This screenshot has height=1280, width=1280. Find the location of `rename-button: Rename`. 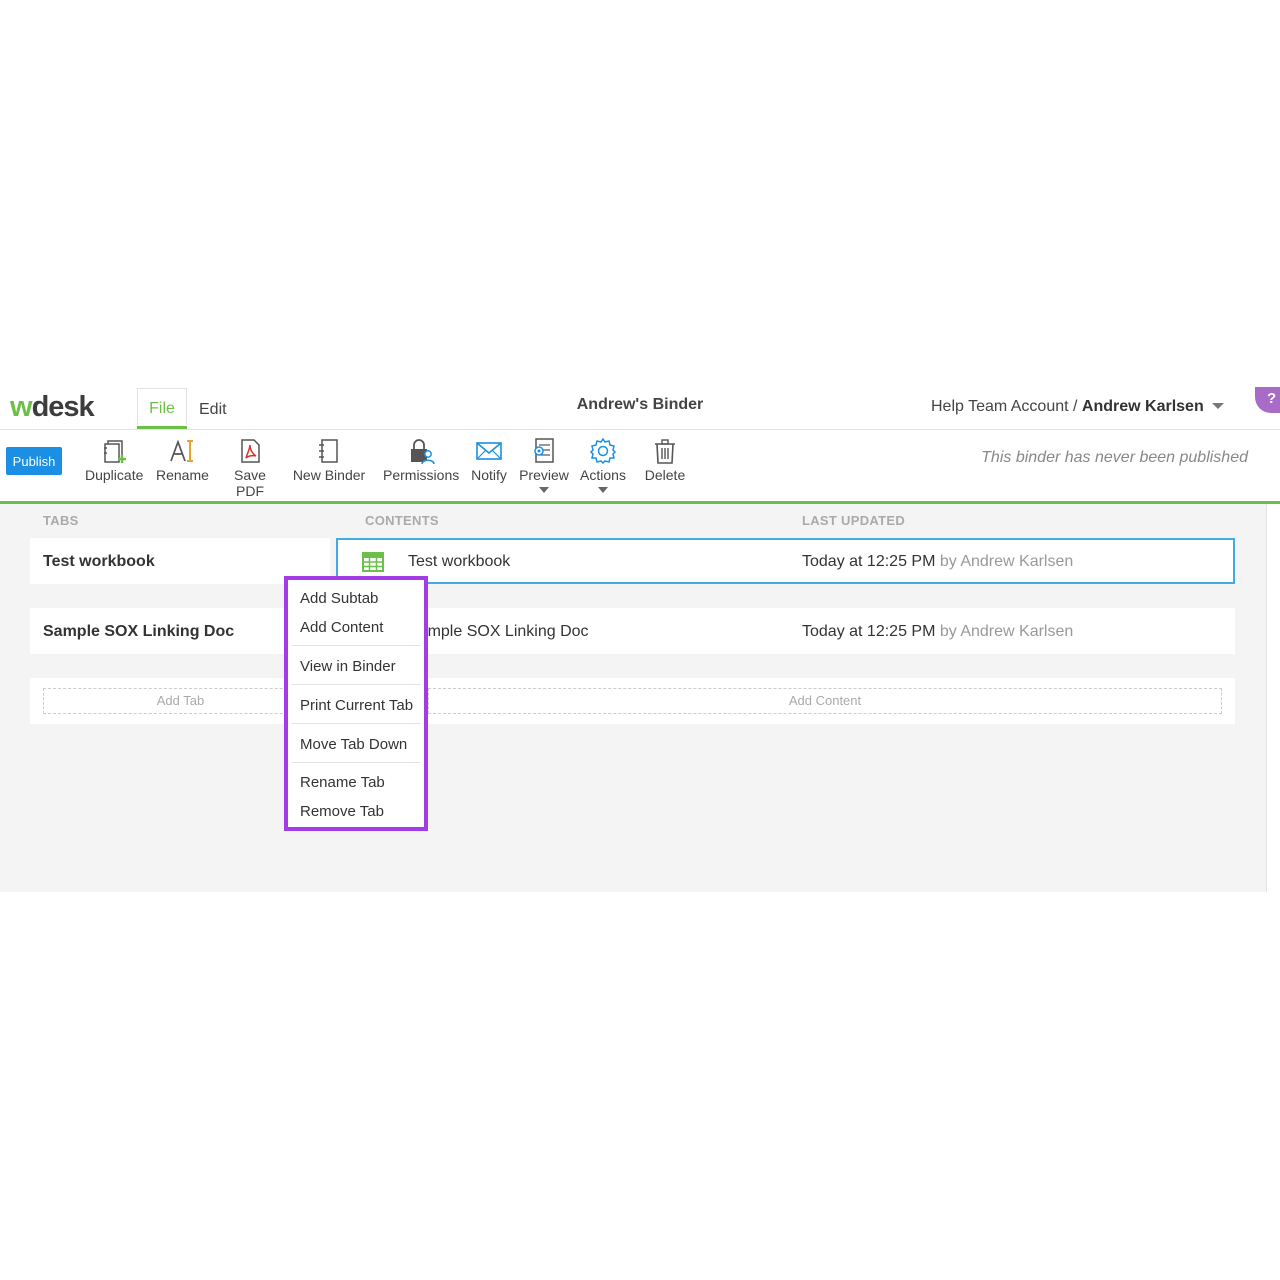

rename-button: Rename is located at coordinates (182, 460).